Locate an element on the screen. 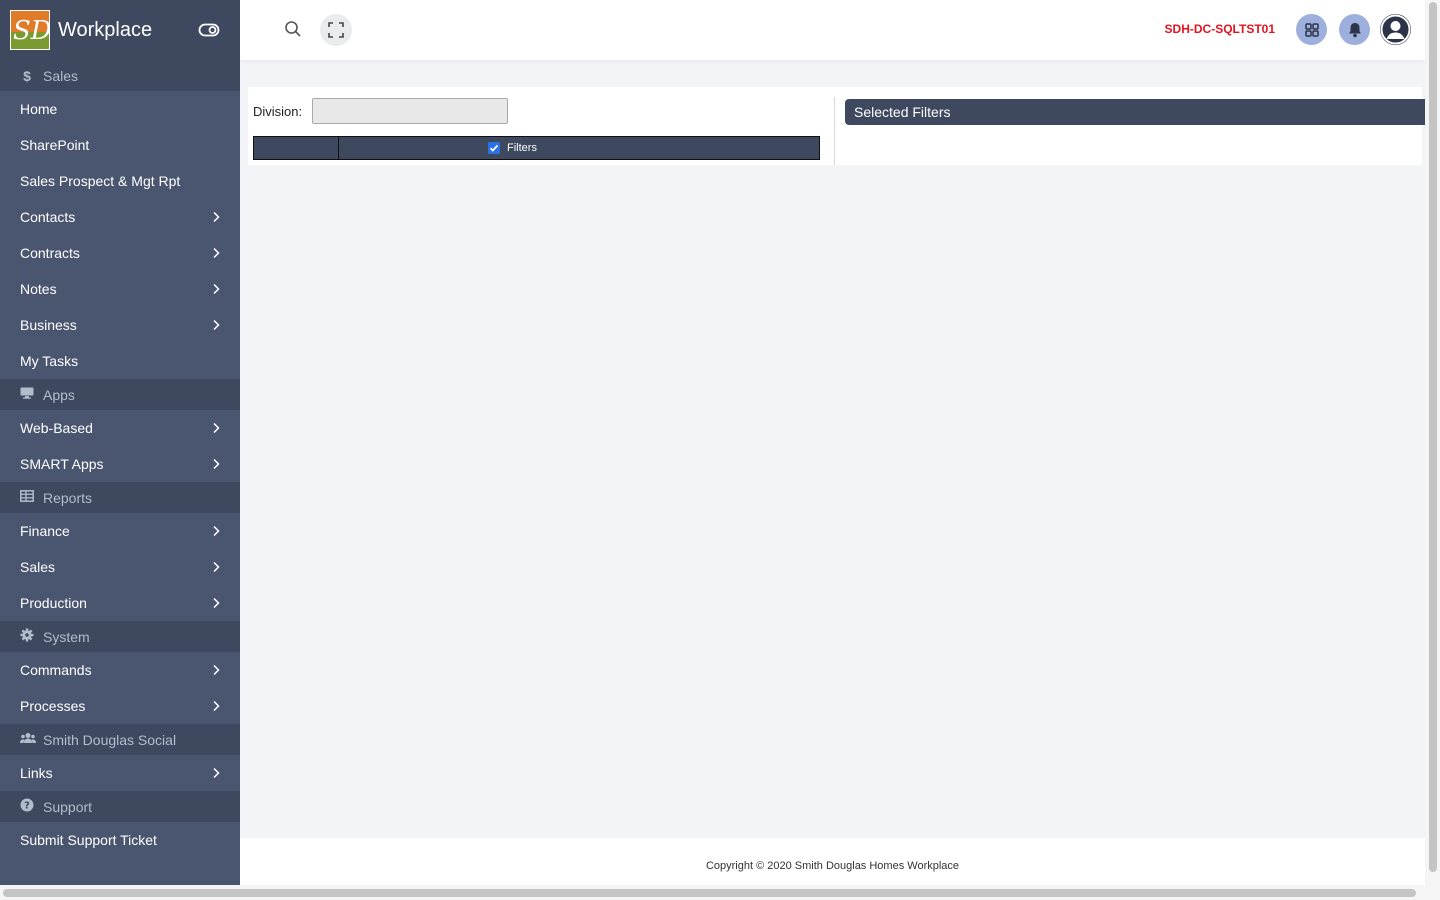 This screenshot has width=1440, height=900. sidebar-section-smith-douglas-social: Smith Douglas Social is located at coordinates (120, 739).